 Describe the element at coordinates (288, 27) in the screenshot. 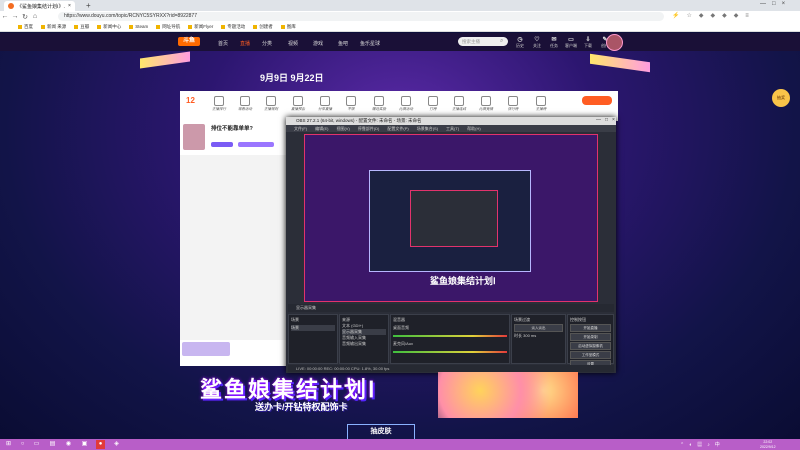

I see `bookmark-item: 图库` at that location.